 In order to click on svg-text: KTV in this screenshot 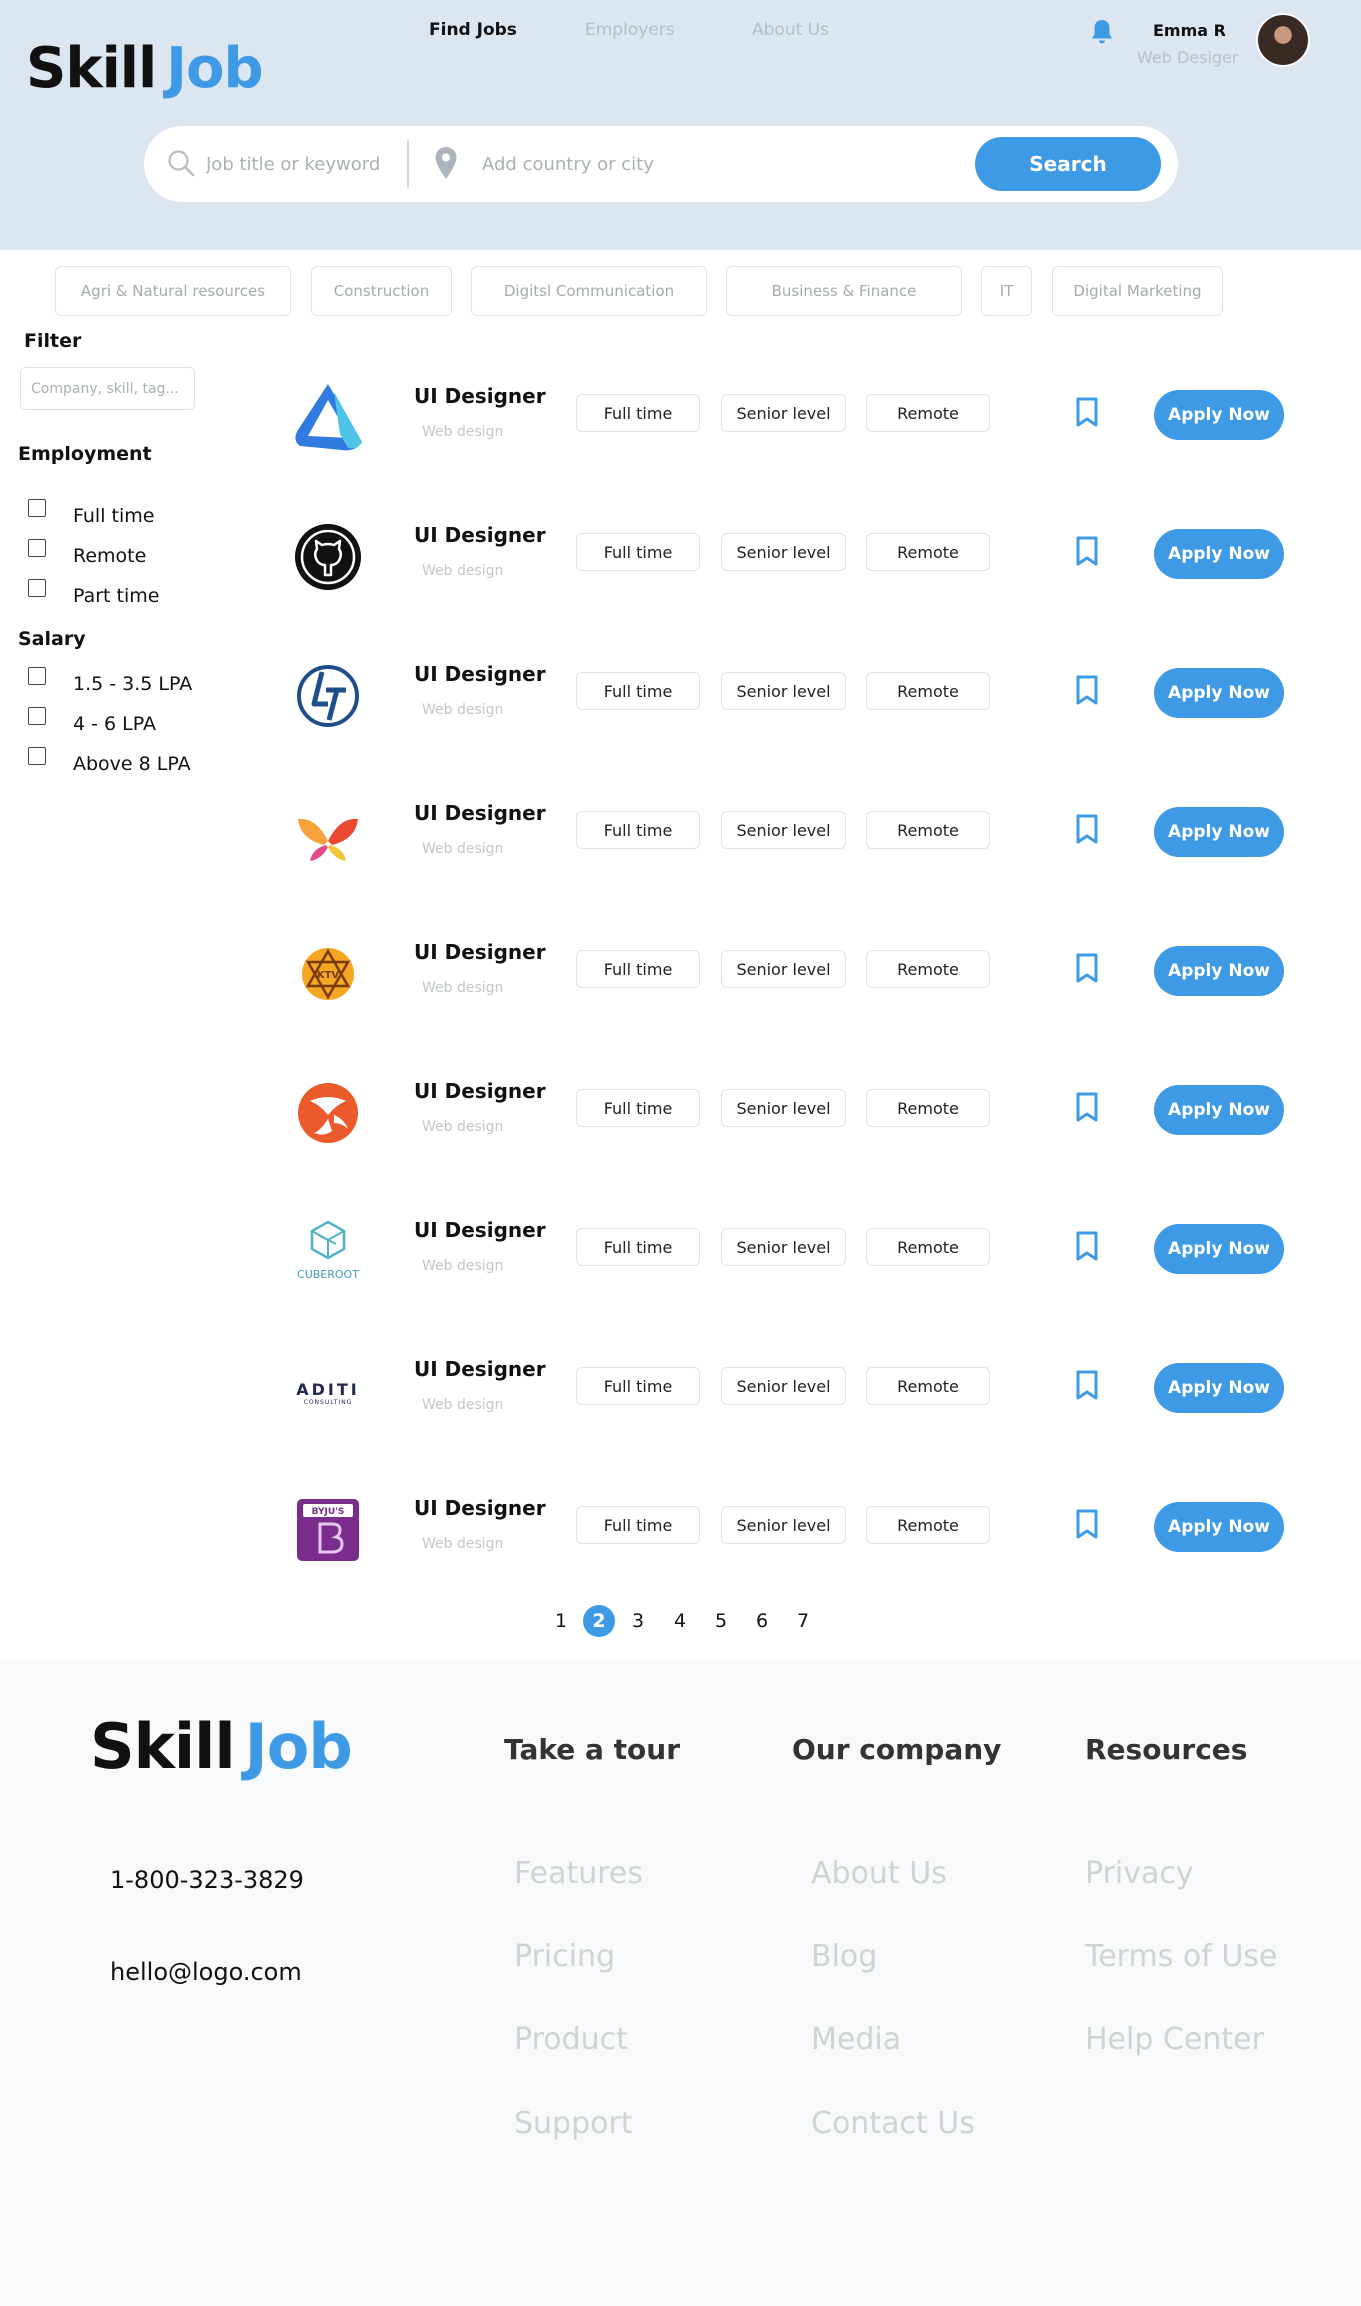, I will do `click(328, 975)`.